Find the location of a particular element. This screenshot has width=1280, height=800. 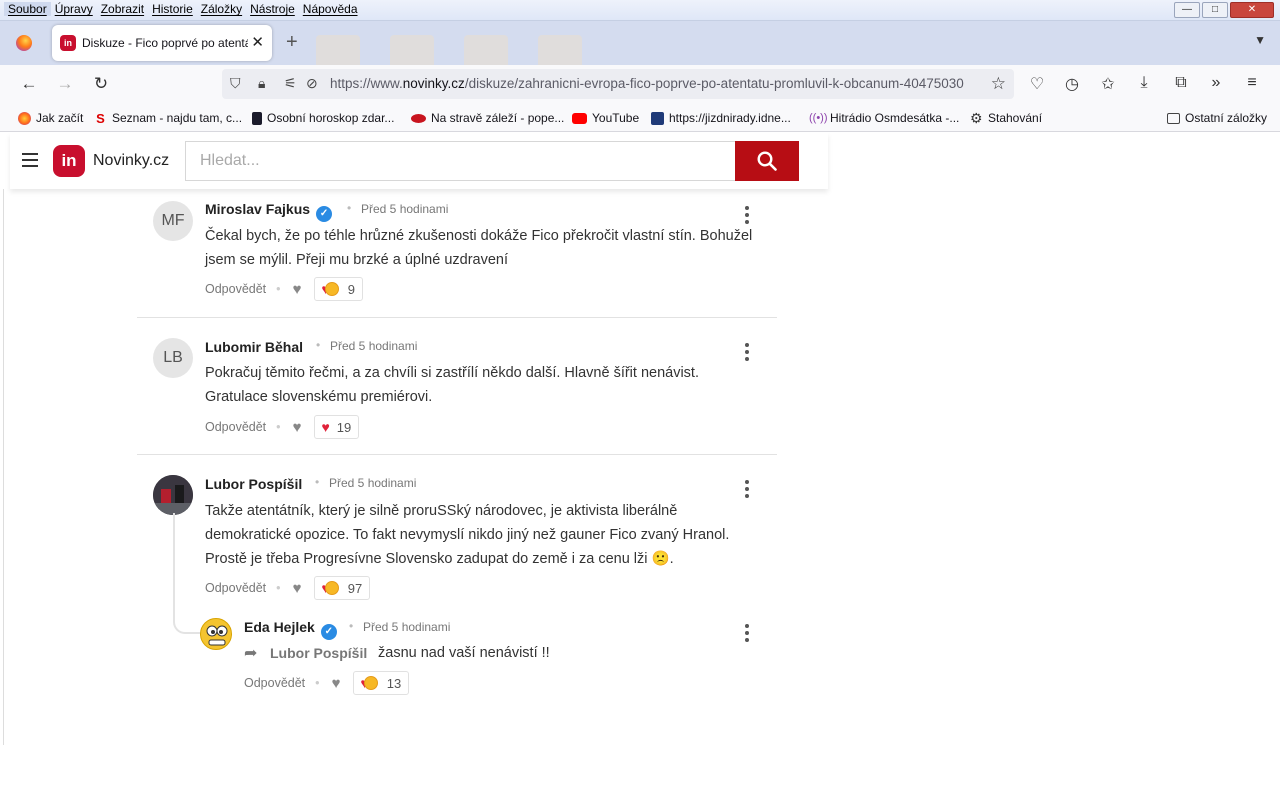

comment-author: Lubor Pospíšil is located at coordinates (253, 484).